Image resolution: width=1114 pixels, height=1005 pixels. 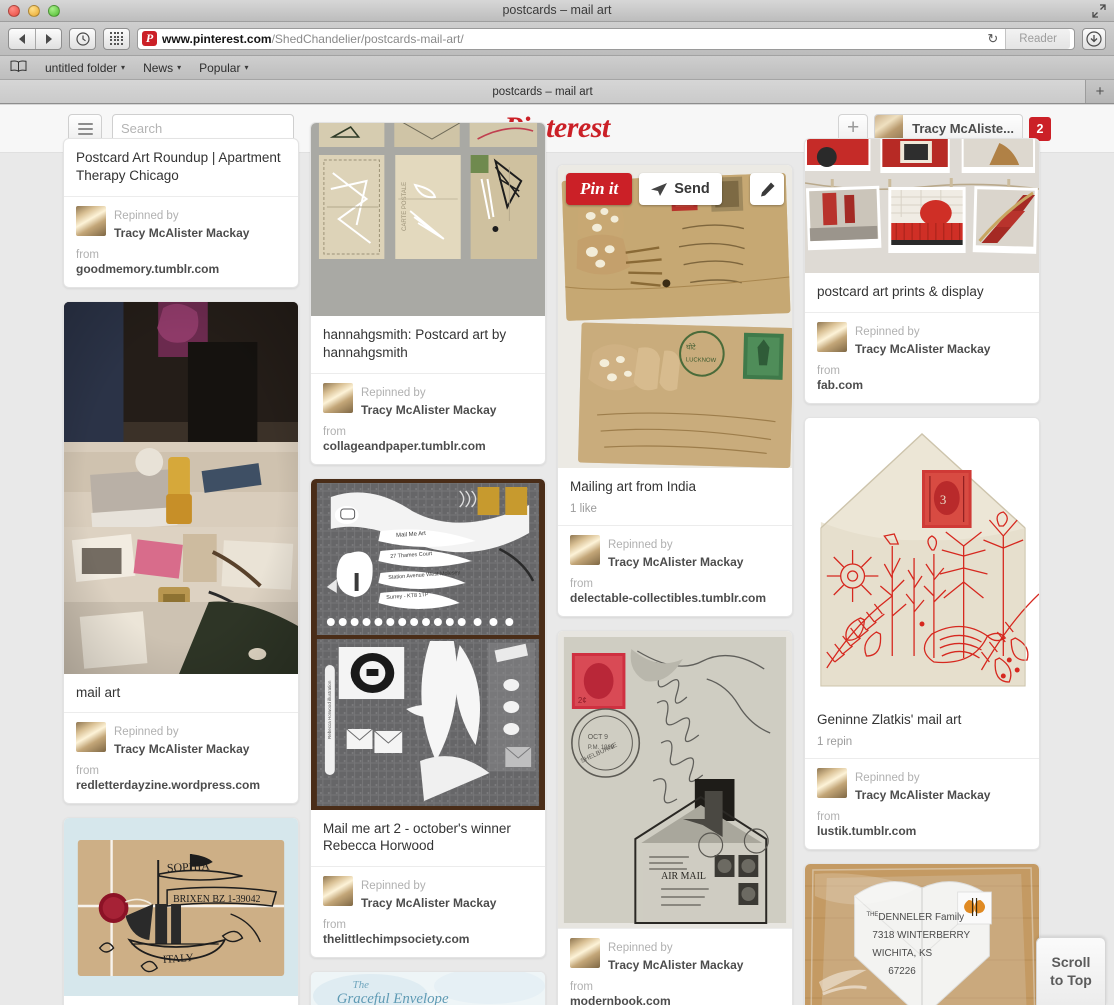 I want to click on edit-pin-button, so click(x=767, y=189).